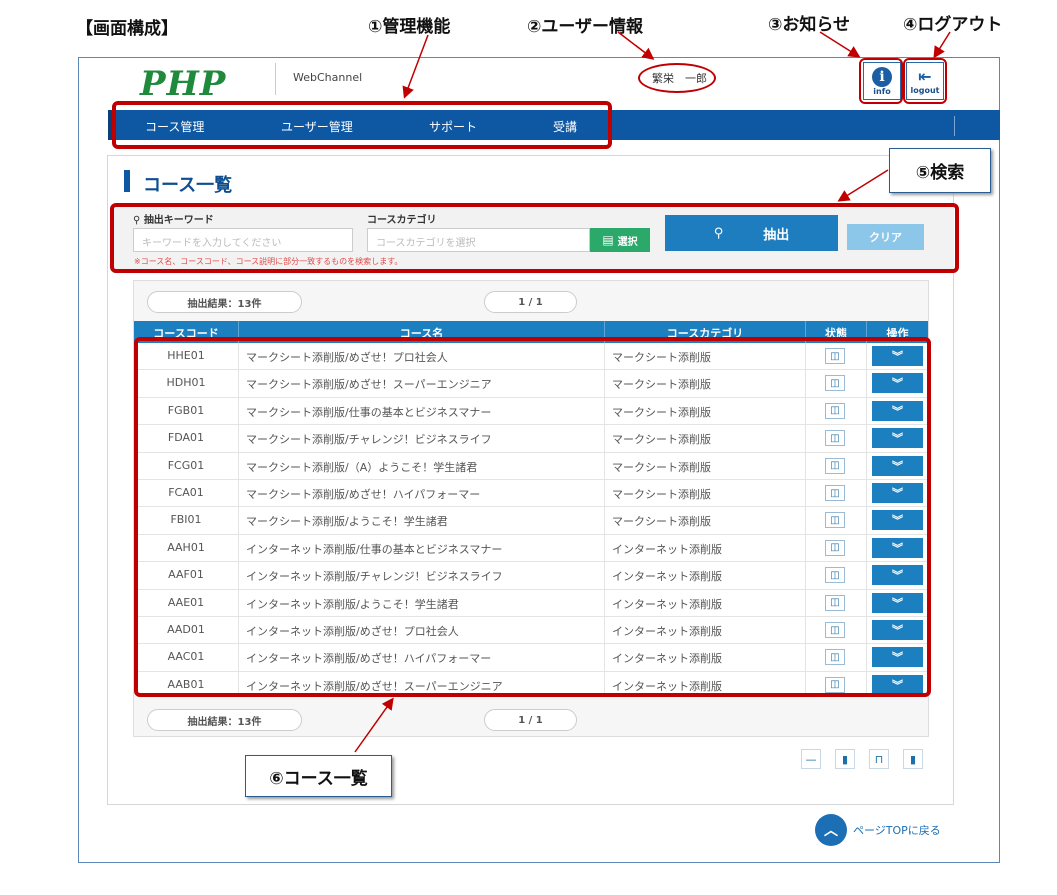 This screenshot has height=895, width=1057. I want to click on header-divider, so click(275, 79).